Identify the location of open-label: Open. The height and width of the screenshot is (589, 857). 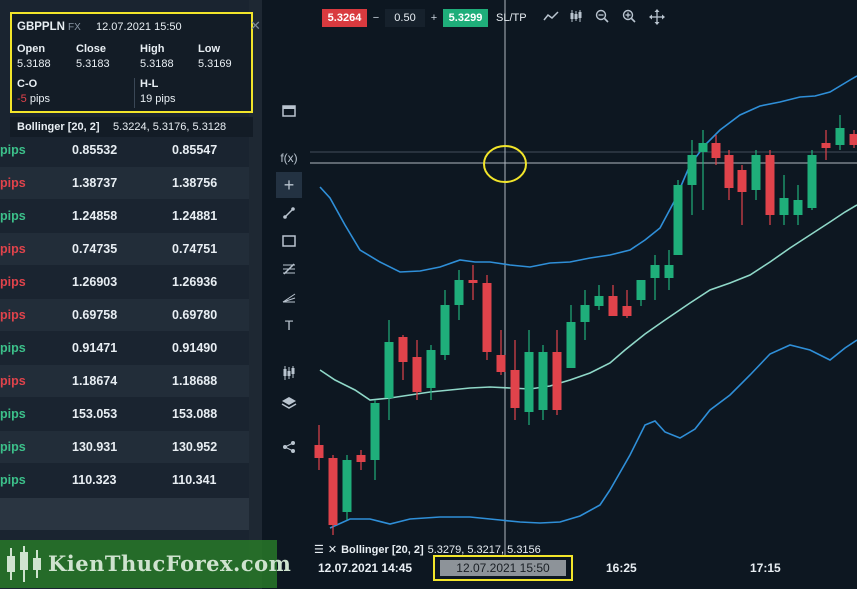
(31, 49).